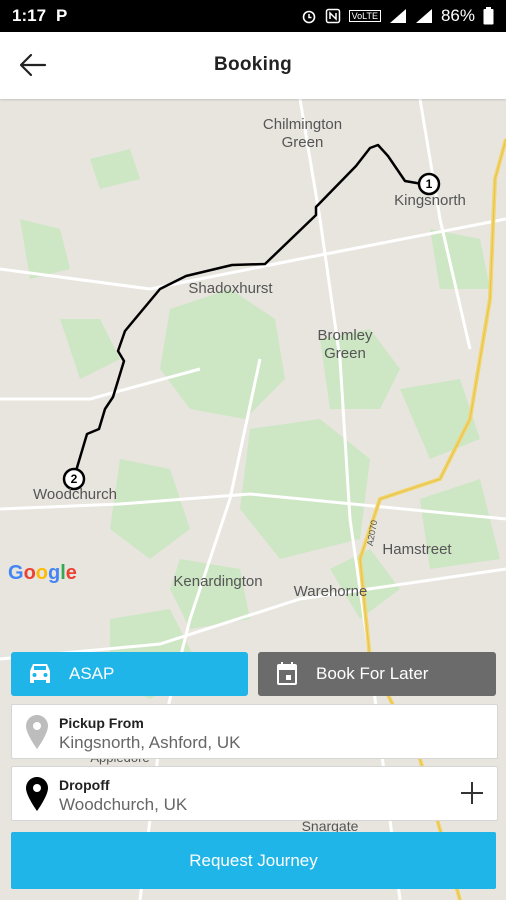  I want to click on place-hamstreet: Hamstreet, so click(417, 549).